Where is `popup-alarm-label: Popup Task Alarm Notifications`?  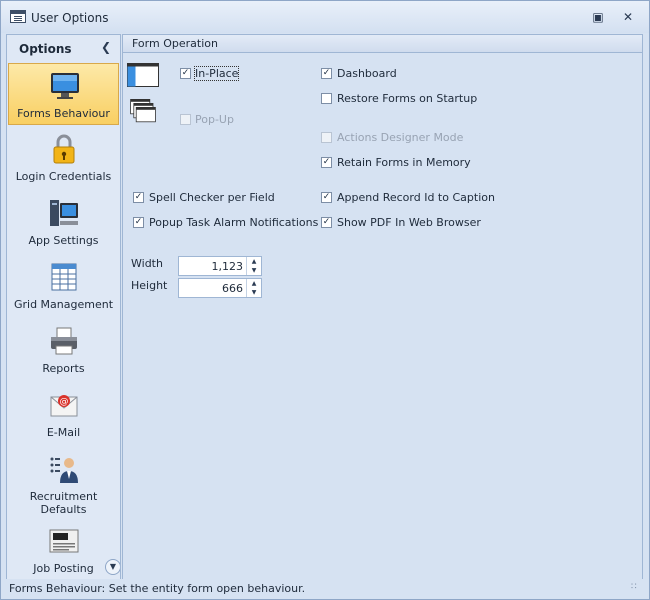 popup-alarm-label: Popup Task Alarm Notifications is located at coordinates (234, 222).